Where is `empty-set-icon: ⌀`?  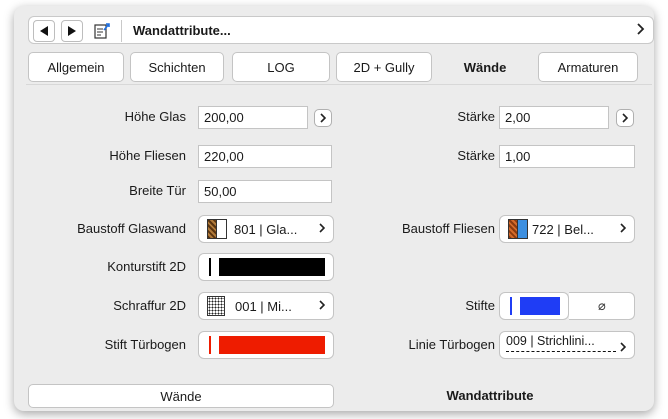
empty-set-icon: ⌀ is located at coordinates (601, 305).